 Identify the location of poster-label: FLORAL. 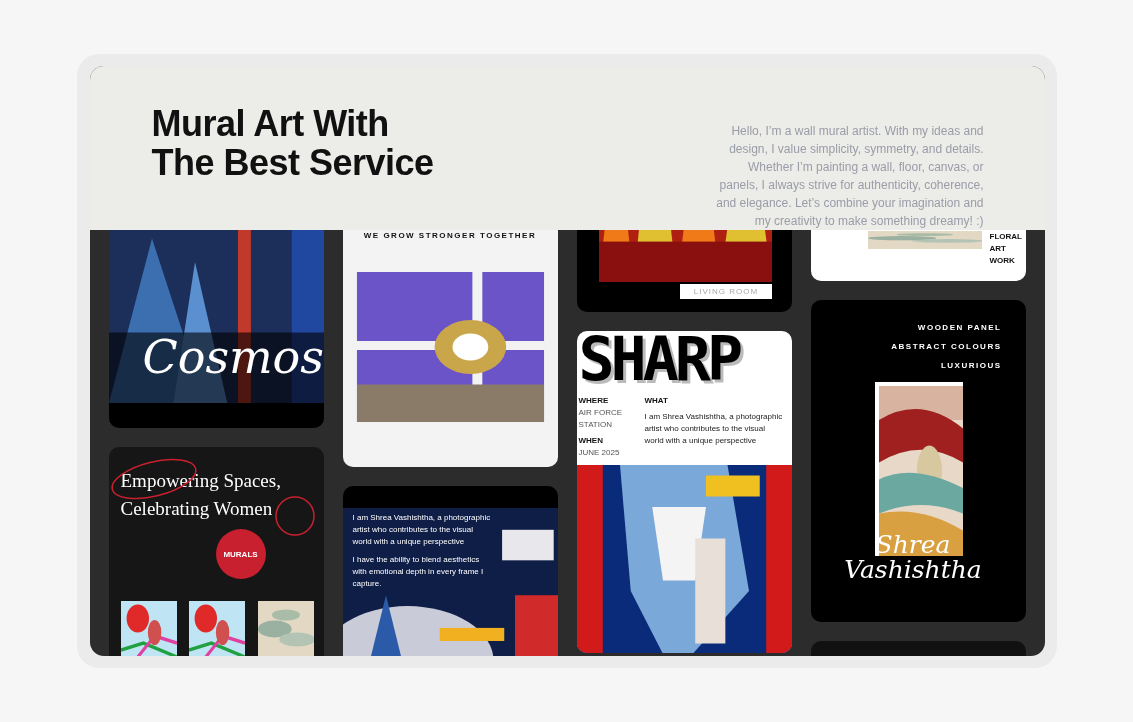
(1005, 237).